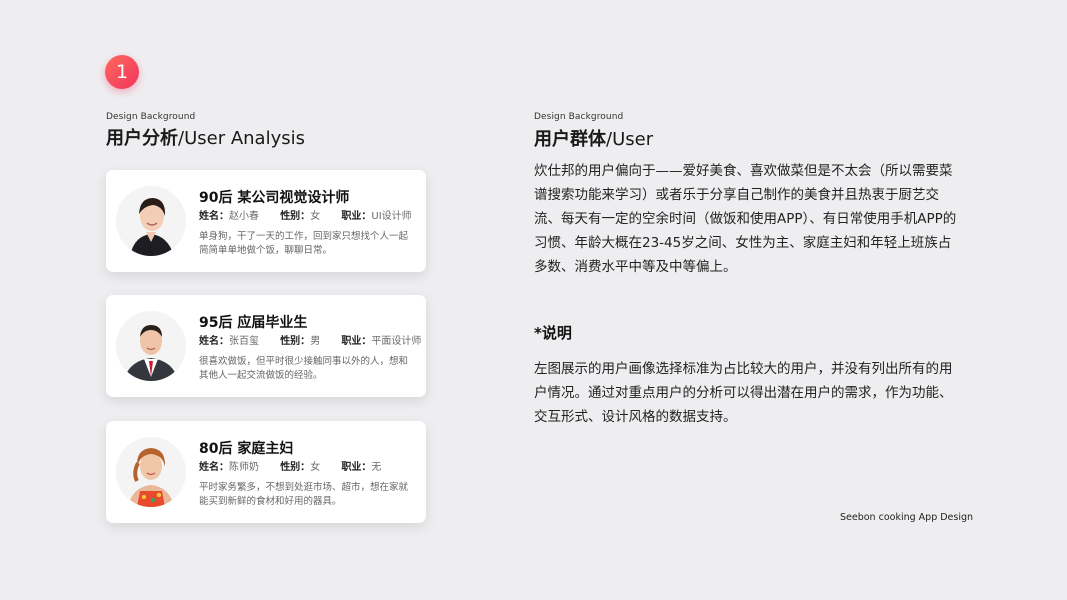 This screenshot has width=1067, height=600. I want to click on persona-job: 无, so click(376, 467).